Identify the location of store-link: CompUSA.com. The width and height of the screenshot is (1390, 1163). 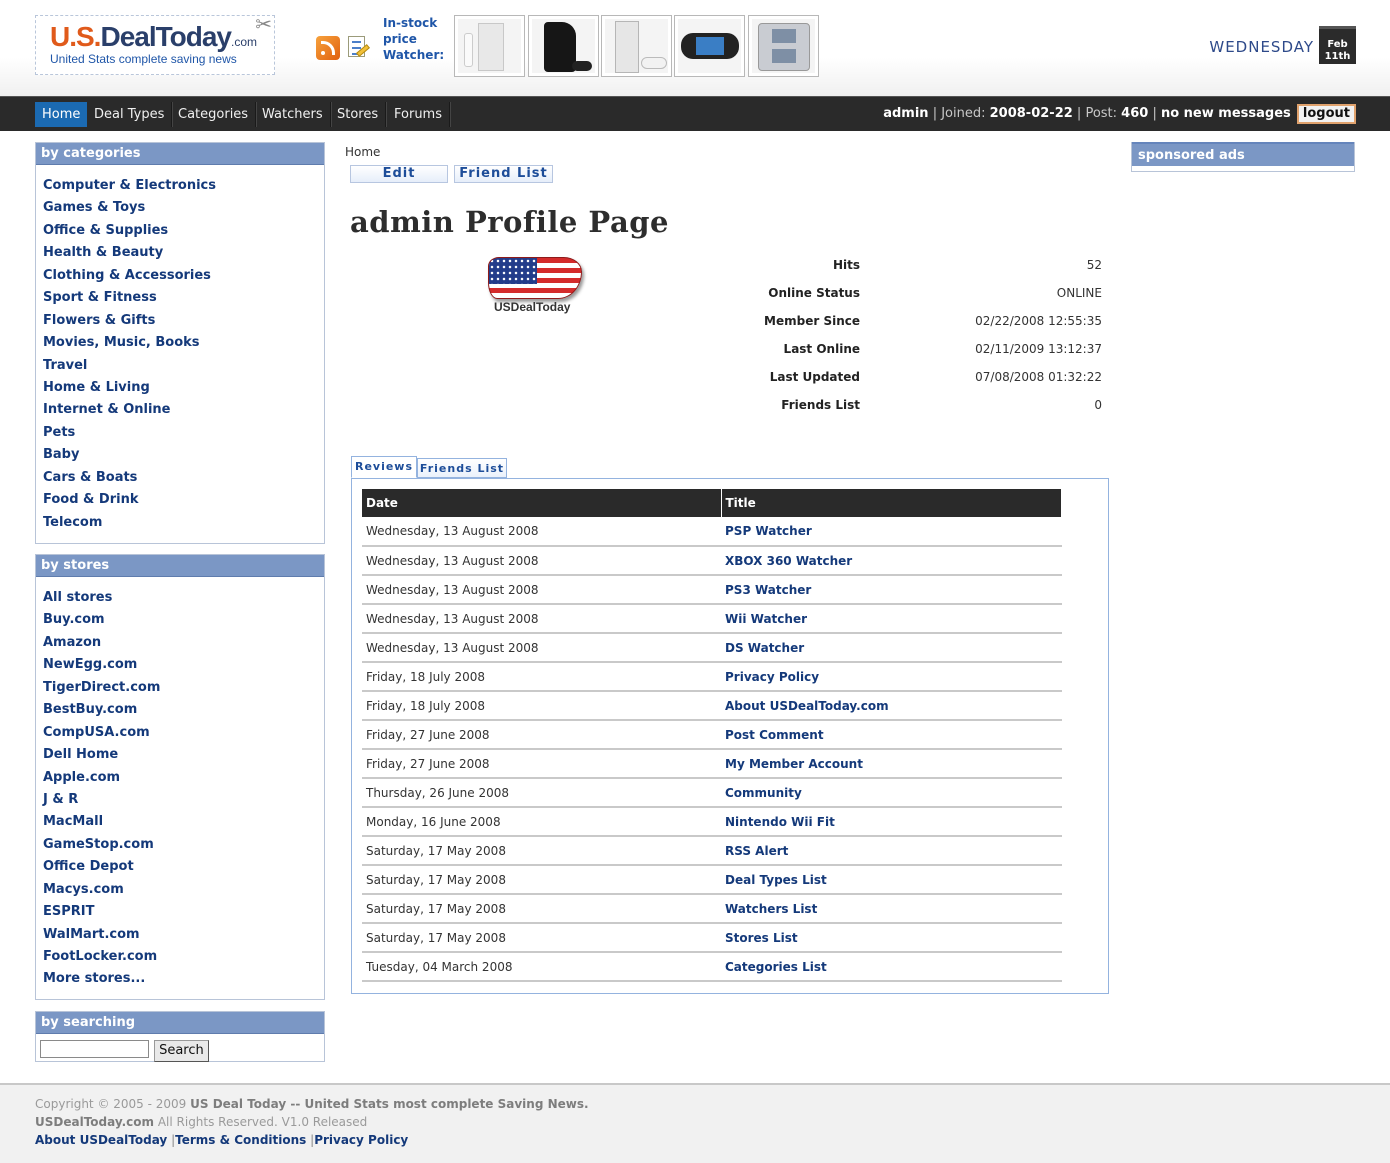
(183, 733).